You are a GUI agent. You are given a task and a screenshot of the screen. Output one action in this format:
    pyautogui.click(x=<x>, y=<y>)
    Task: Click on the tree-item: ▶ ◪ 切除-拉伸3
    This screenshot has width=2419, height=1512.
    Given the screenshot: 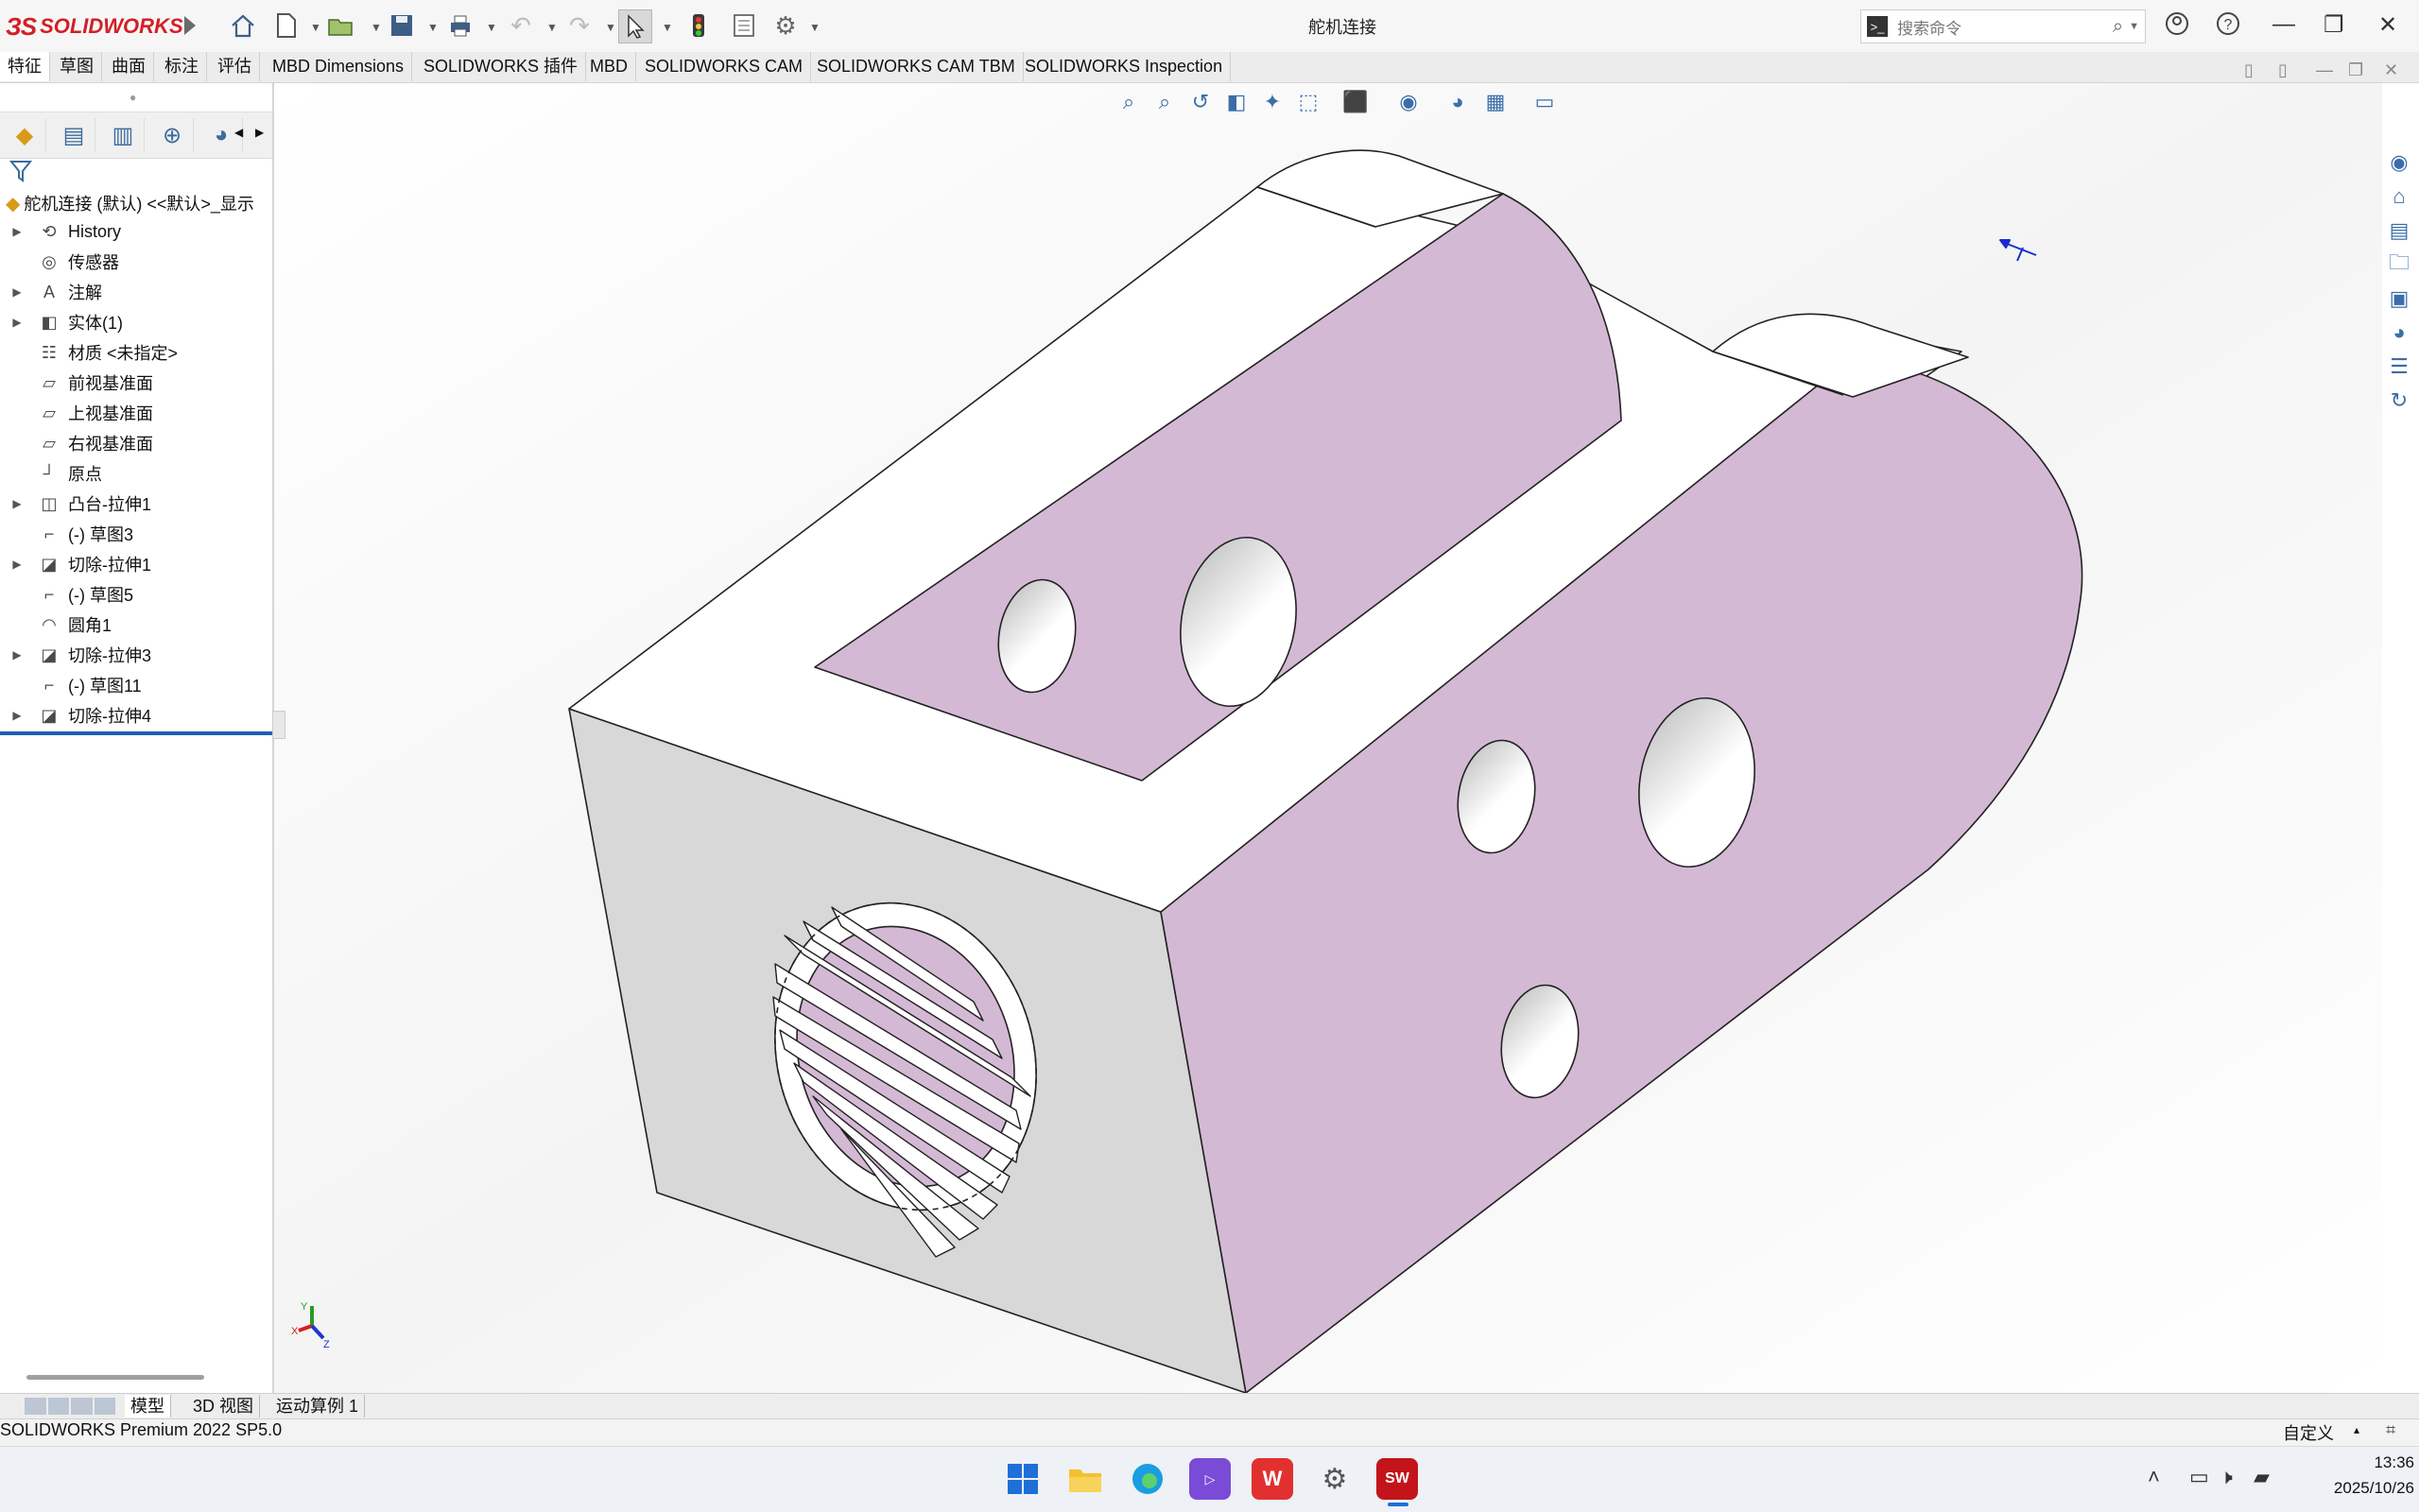 What is the action you would take?
    pyautogui.click(x=135, y=655)
    